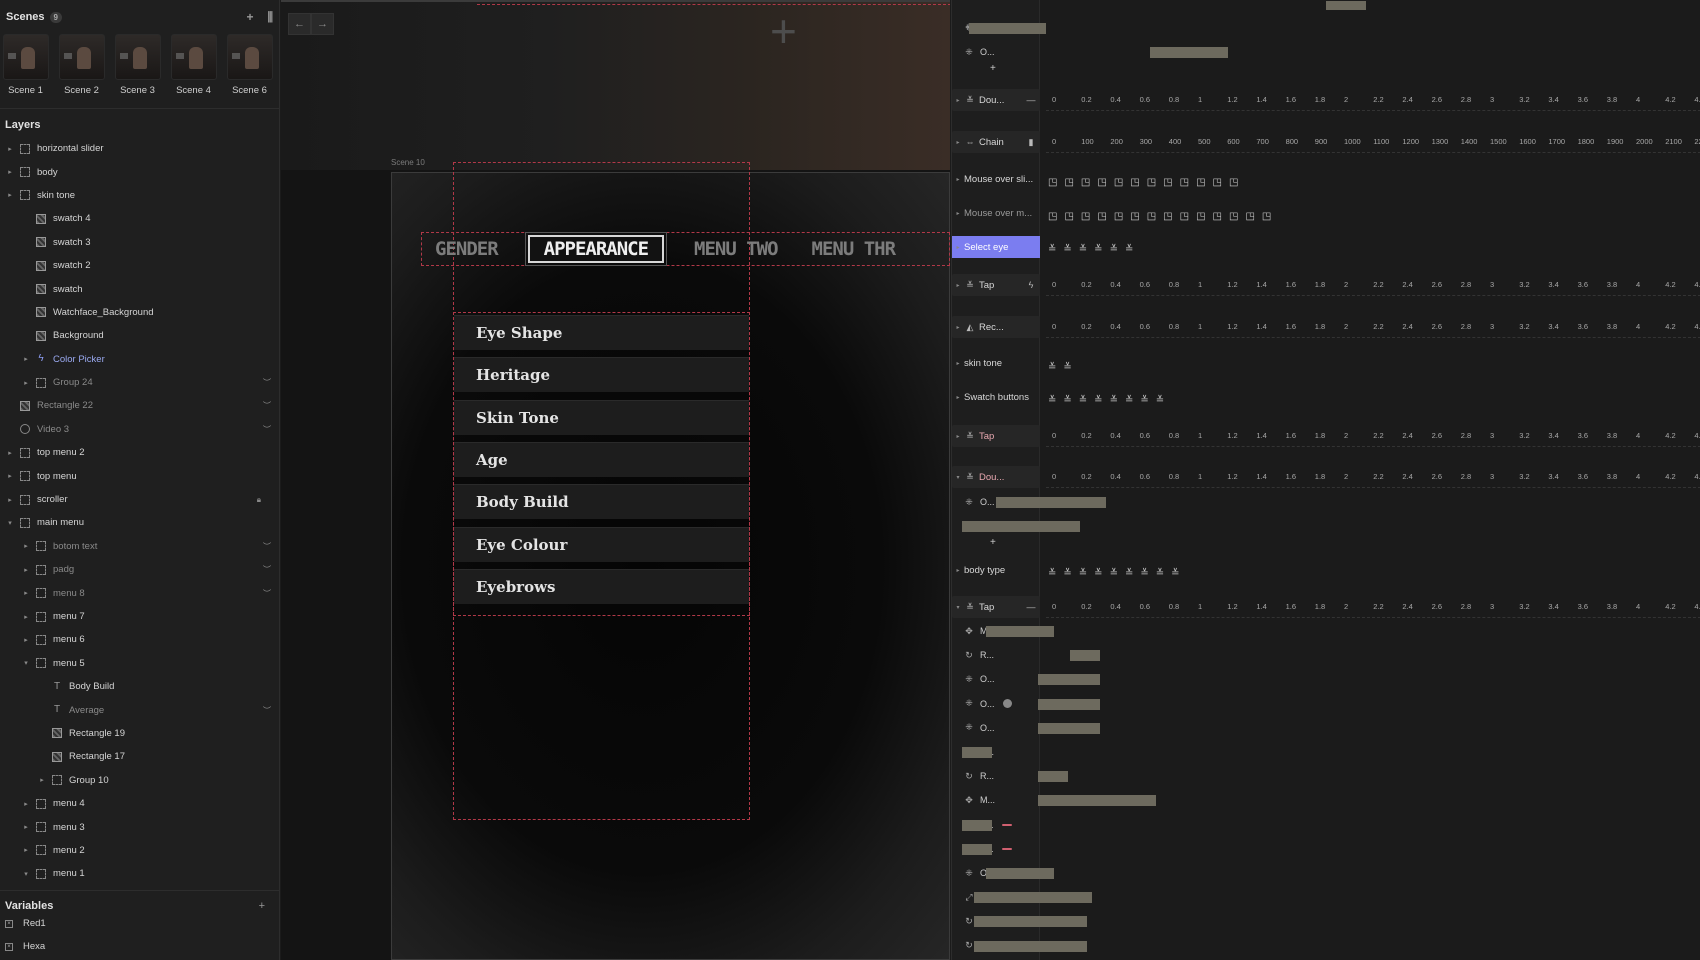 Image resolution: width=1700 pixels, height=960 pixels. I want to click on layer-row: ▾ menu 5, so click(139, 663).